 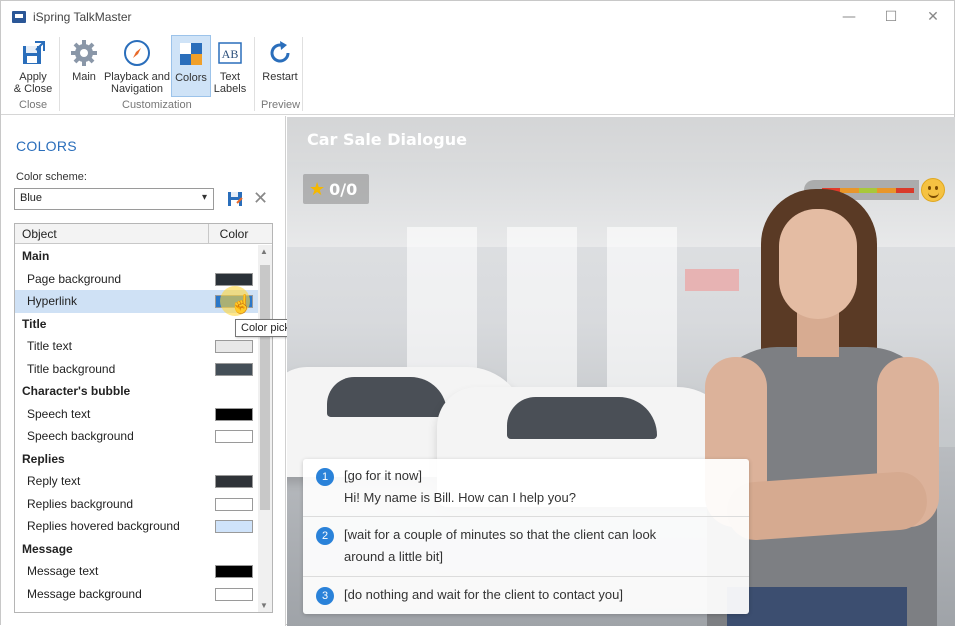 What do you see at coordinates (157, 105) in the screenshot?
I see `group-label-customization: Customization` at bounding box center [157, 105].